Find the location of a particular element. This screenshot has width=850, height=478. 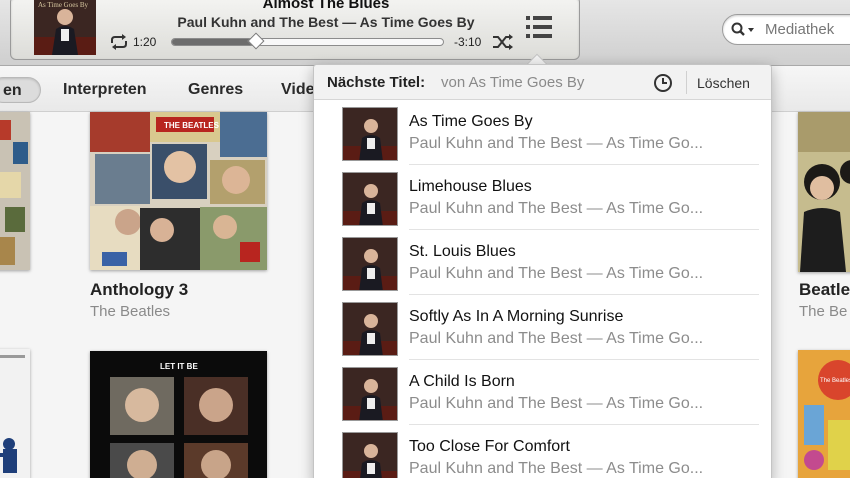

clear-button: Löschen is located at coordinates (723, 83).